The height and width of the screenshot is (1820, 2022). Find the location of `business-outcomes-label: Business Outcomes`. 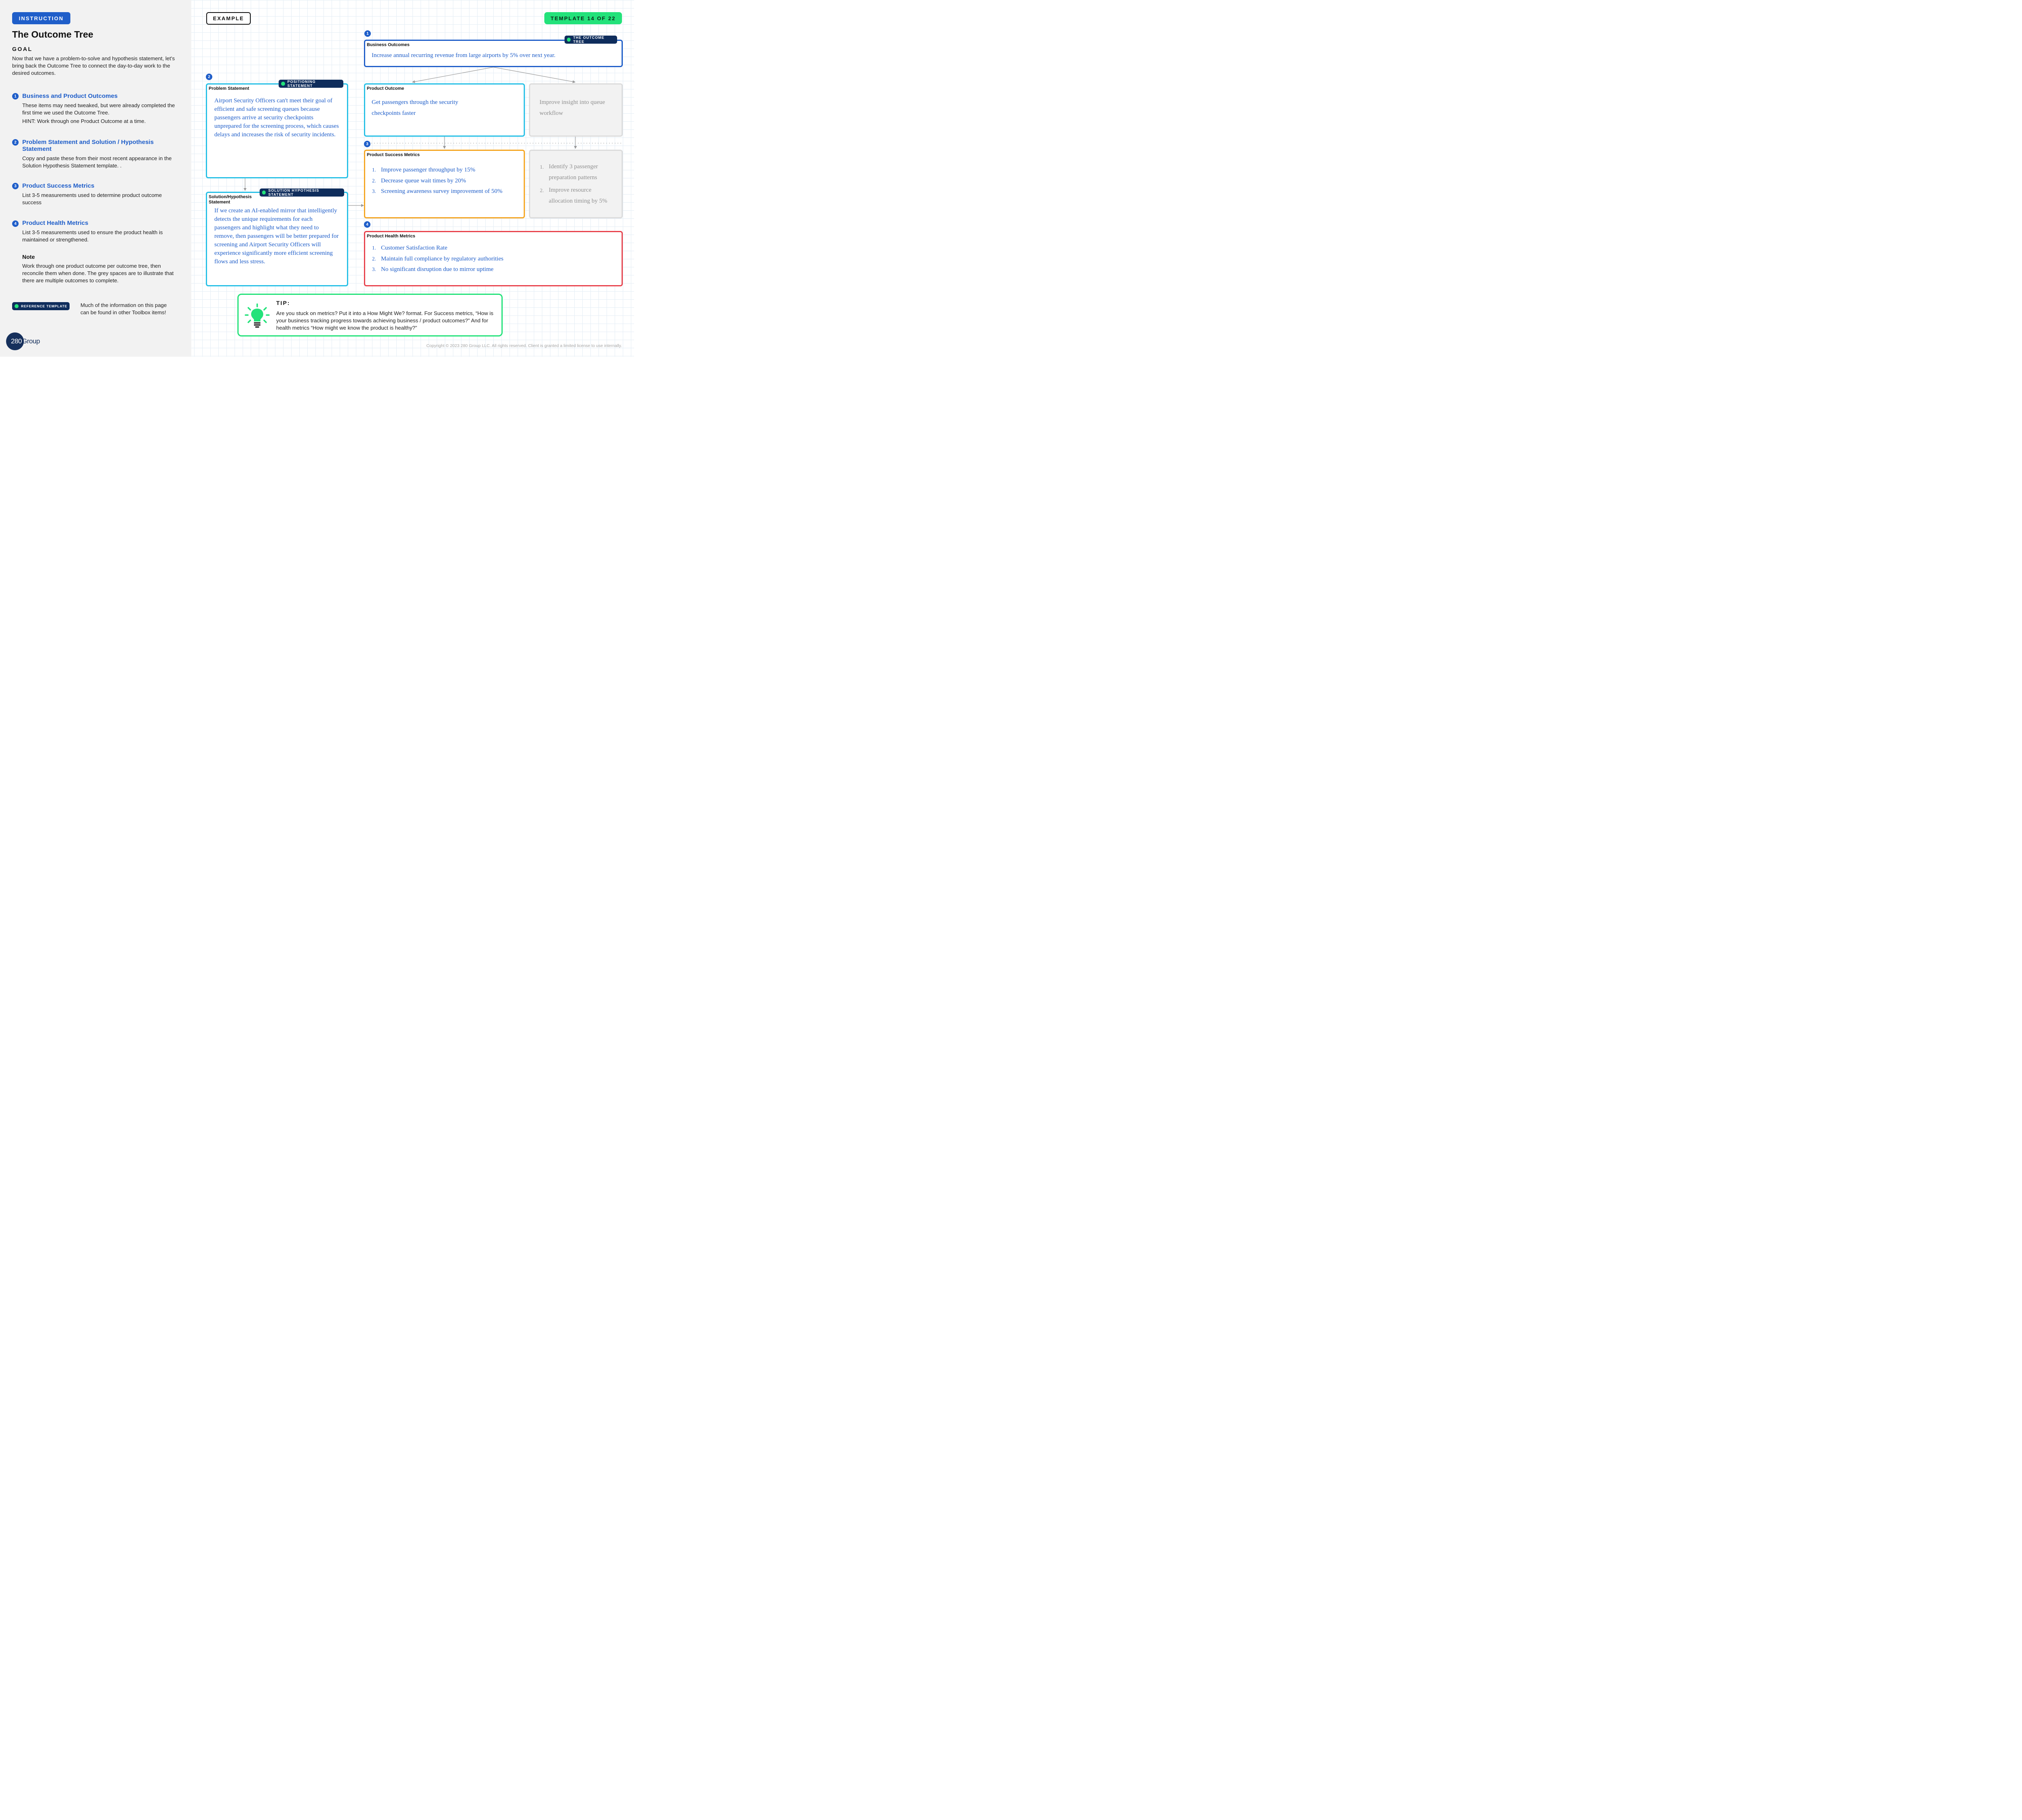

business-outcomes-label: Business Outcomes is located at coordinates (388, 44).